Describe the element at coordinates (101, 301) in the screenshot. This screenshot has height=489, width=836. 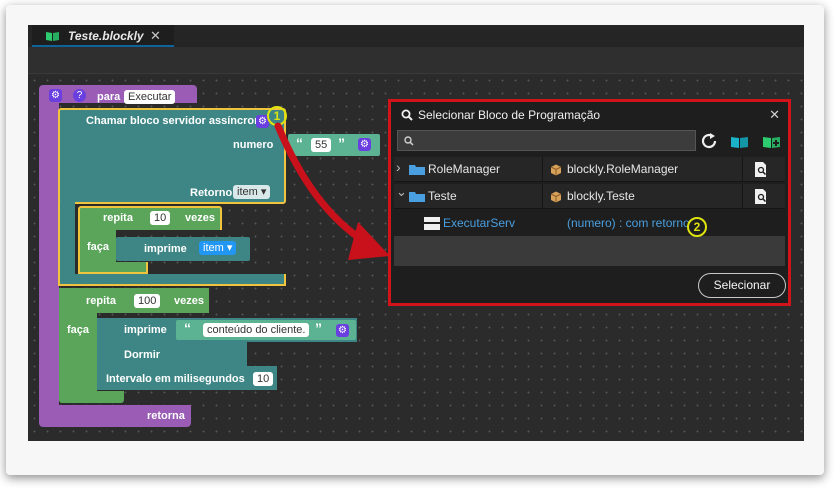
I see `outer-repeat-label: repita` at that location.